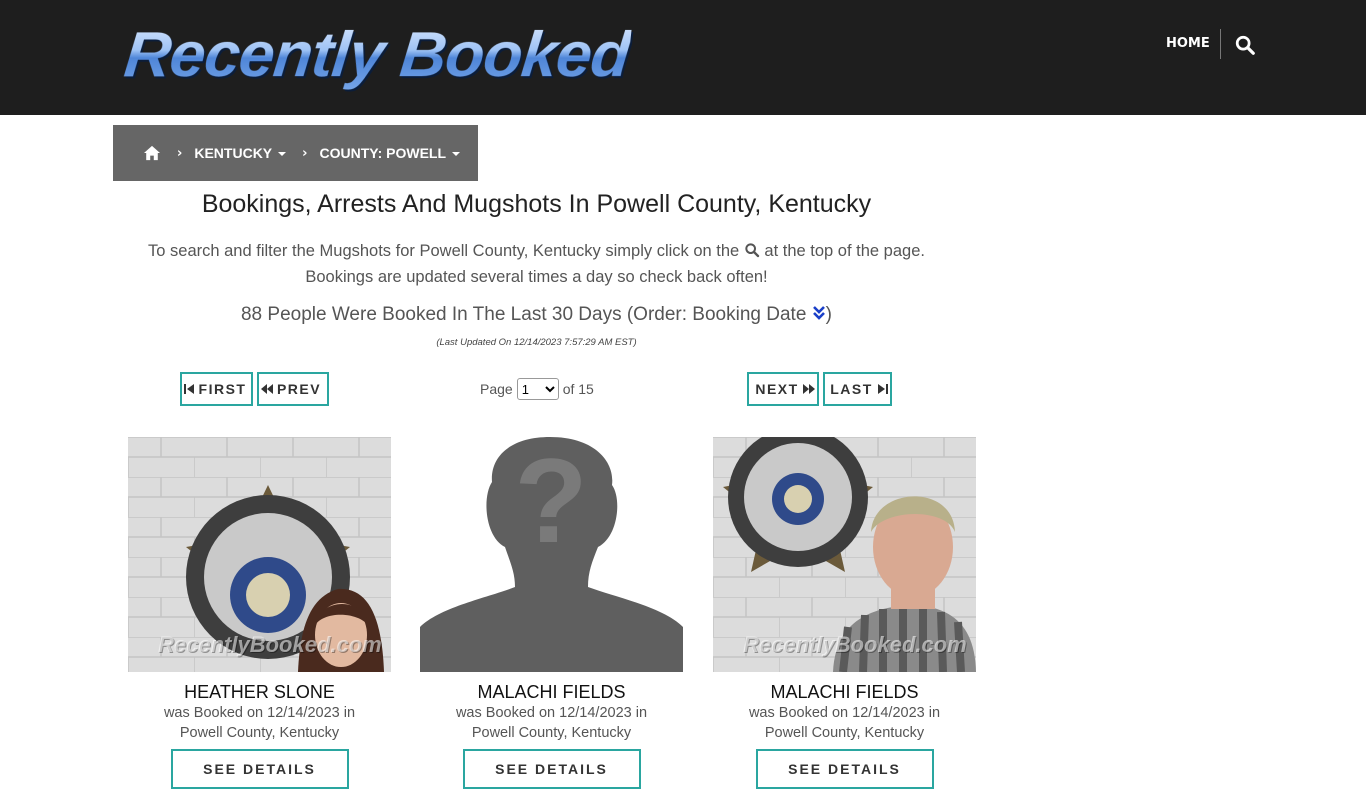 Image resolution: width=1366 pixels, height=789 pixels. What do you see at coordinates (152, 153) in the screenshot?
I see `home-icon` at bounding box center [152, 153].